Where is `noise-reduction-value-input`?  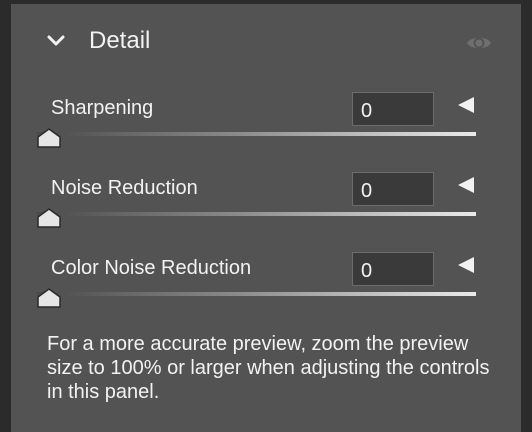 noise-reduction-value-input is located at coordinates (393, 189).